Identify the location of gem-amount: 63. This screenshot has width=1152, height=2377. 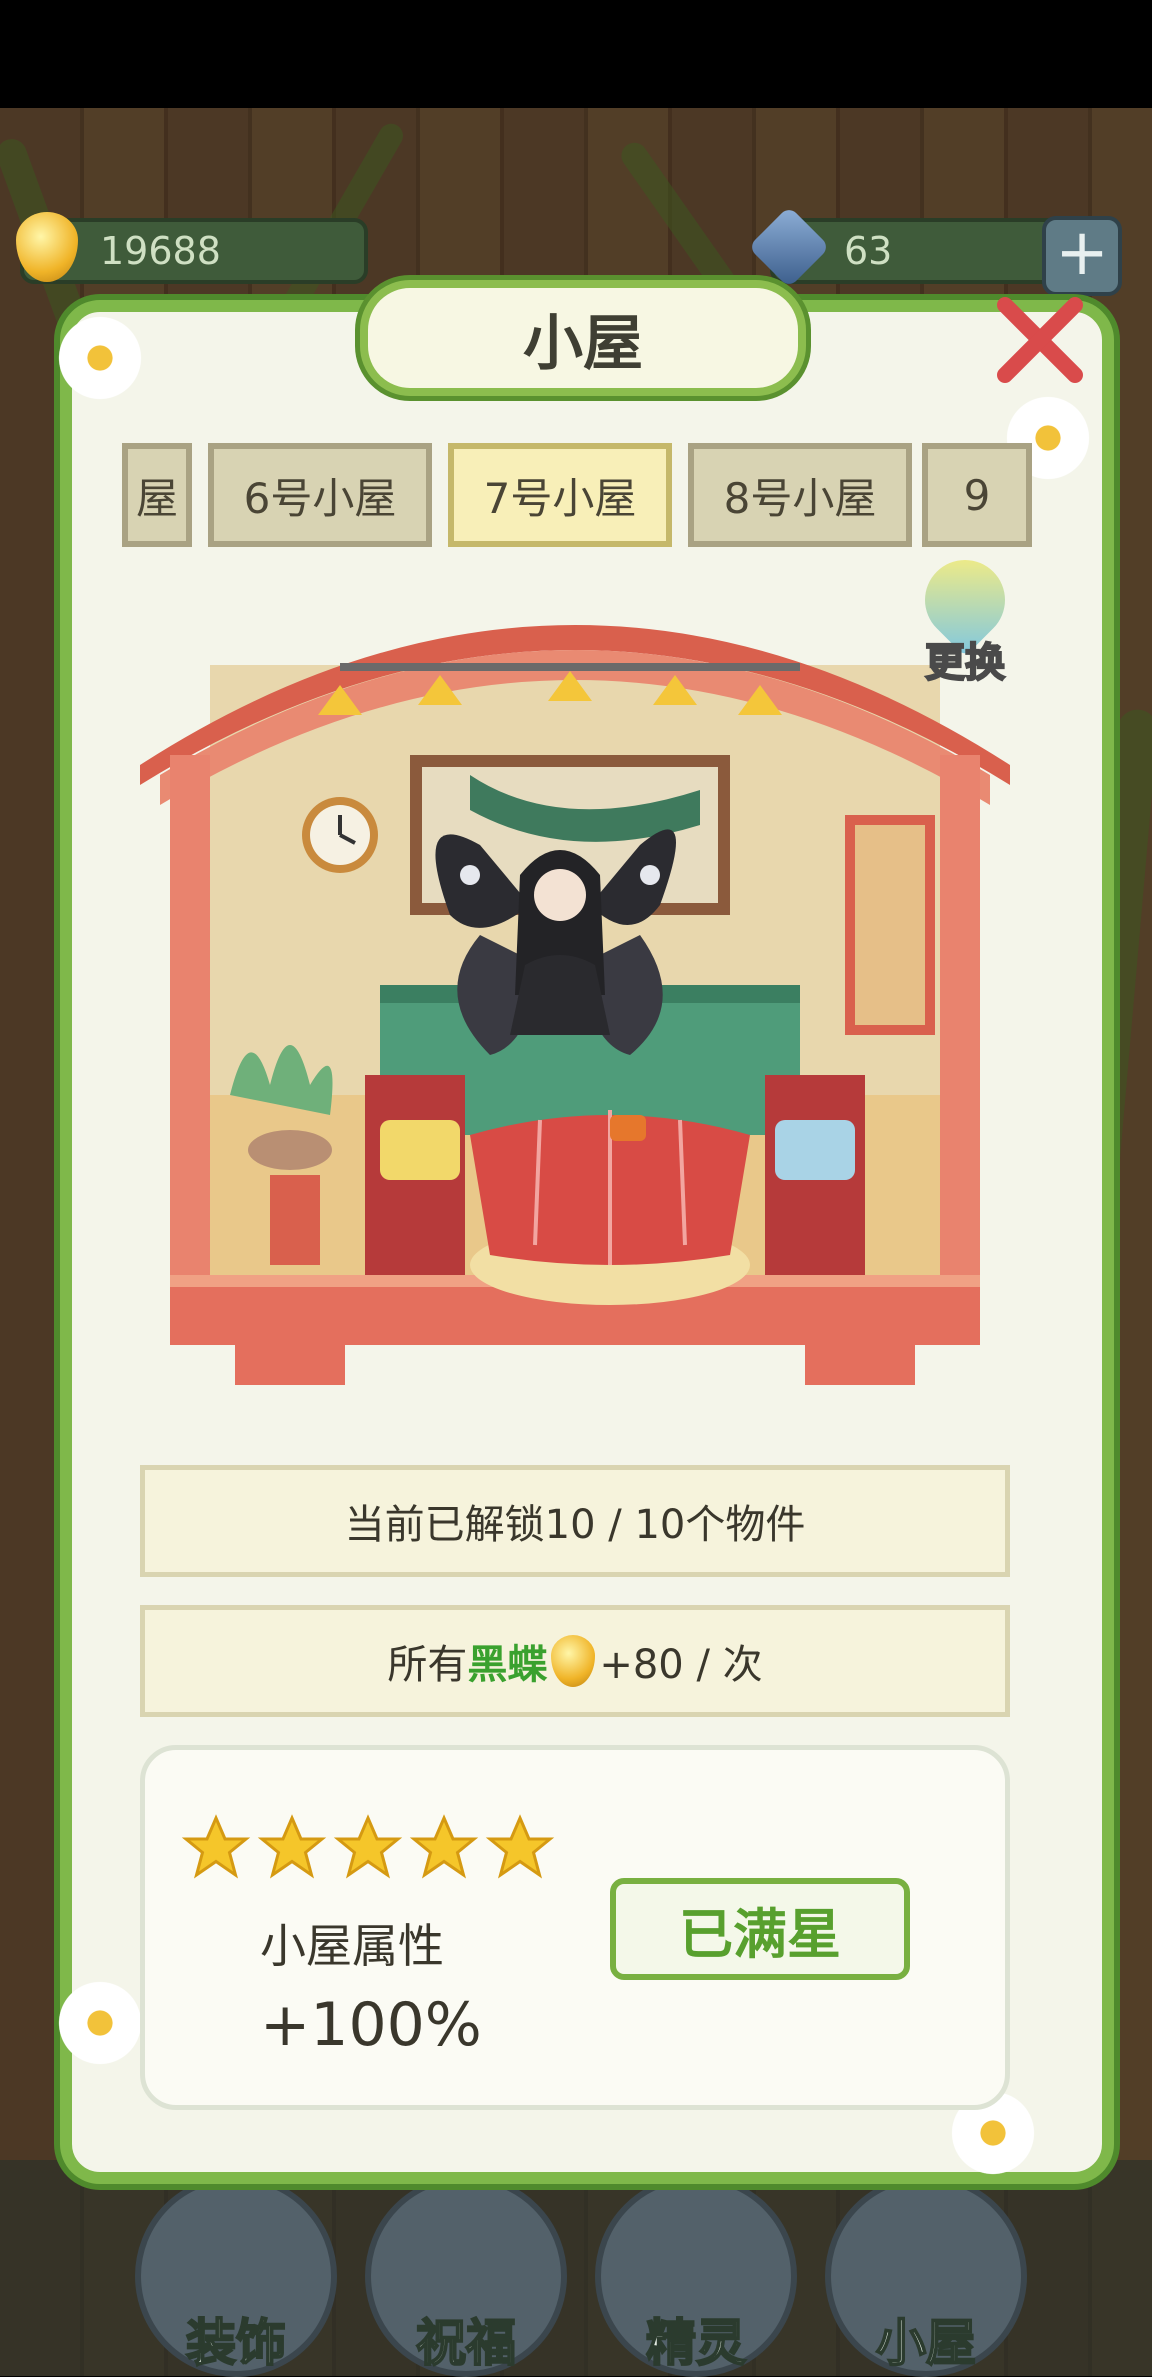
(868, 251).